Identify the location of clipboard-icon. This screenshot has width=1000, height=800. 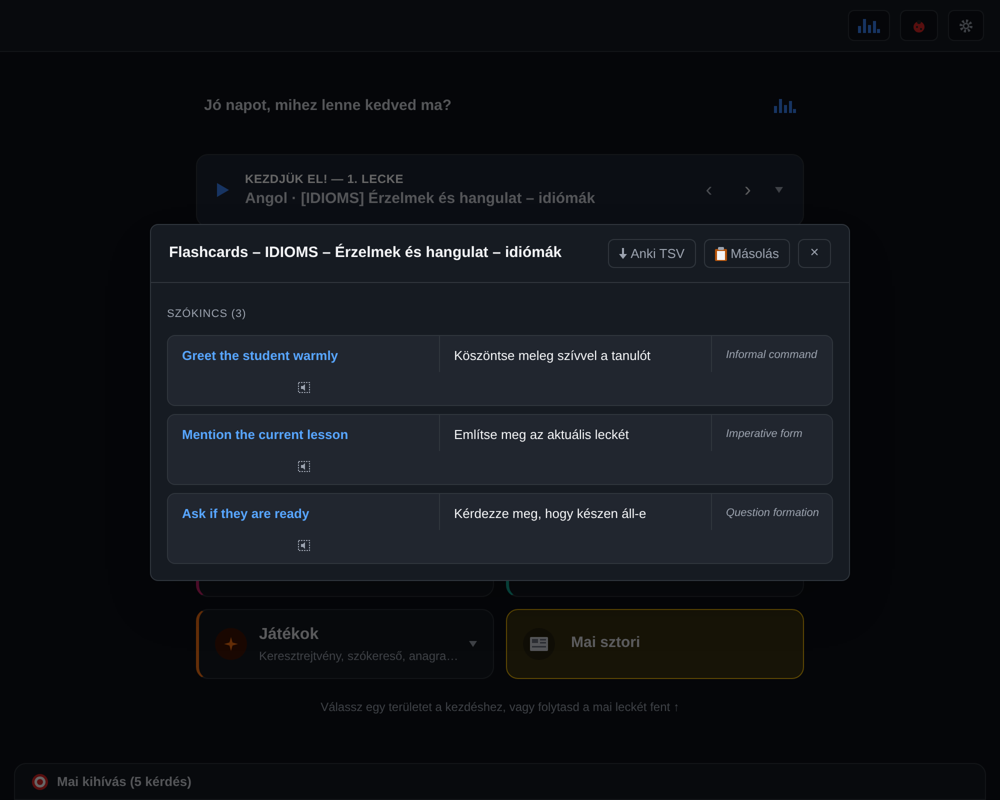
(720, 253).